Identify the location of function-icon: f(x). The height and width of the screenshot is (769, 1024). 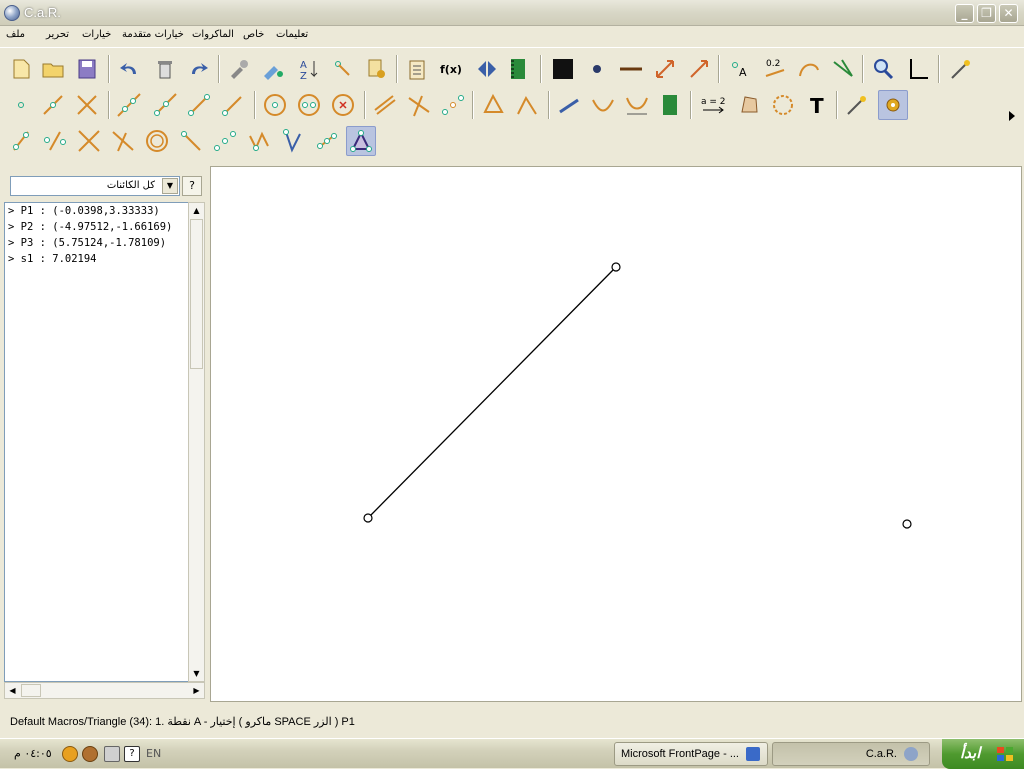
(451, 69).